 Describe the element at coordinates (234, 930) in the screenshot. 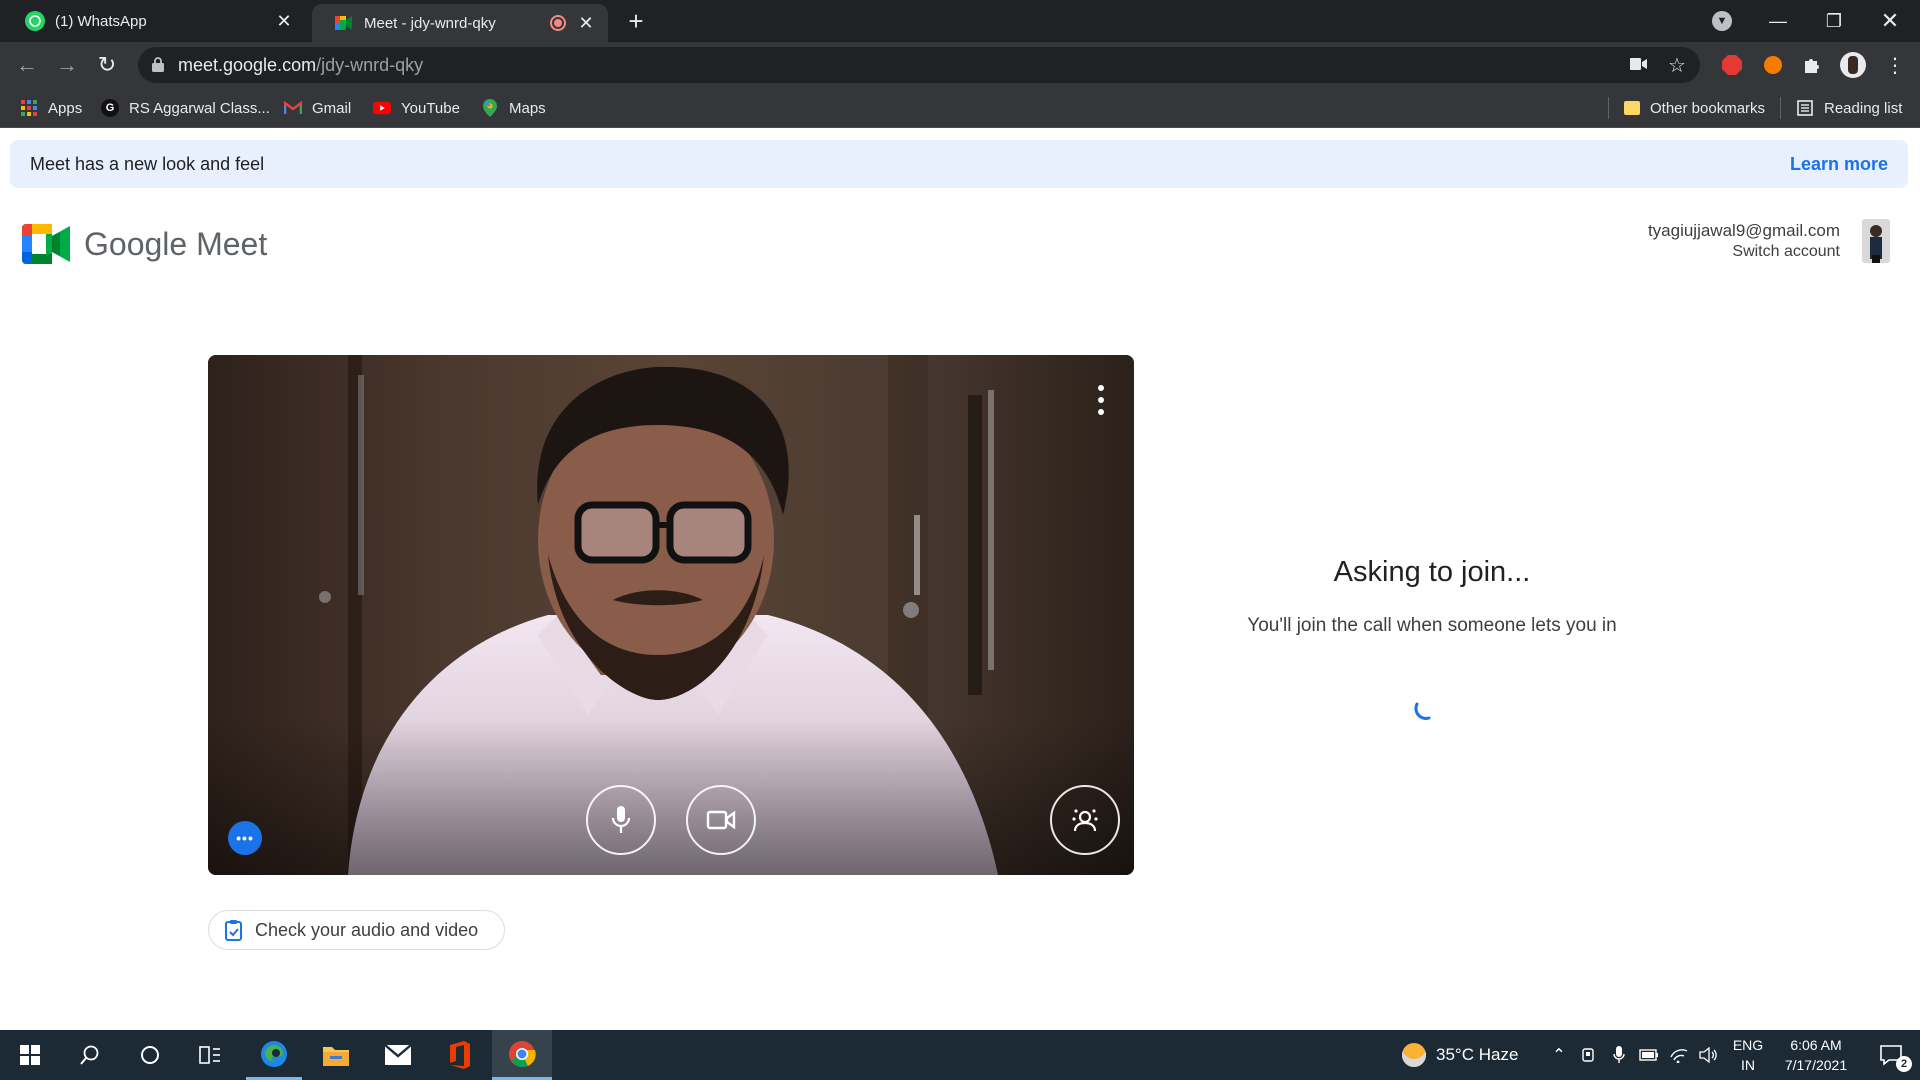

I see `clipboard-check-icon` at that location.